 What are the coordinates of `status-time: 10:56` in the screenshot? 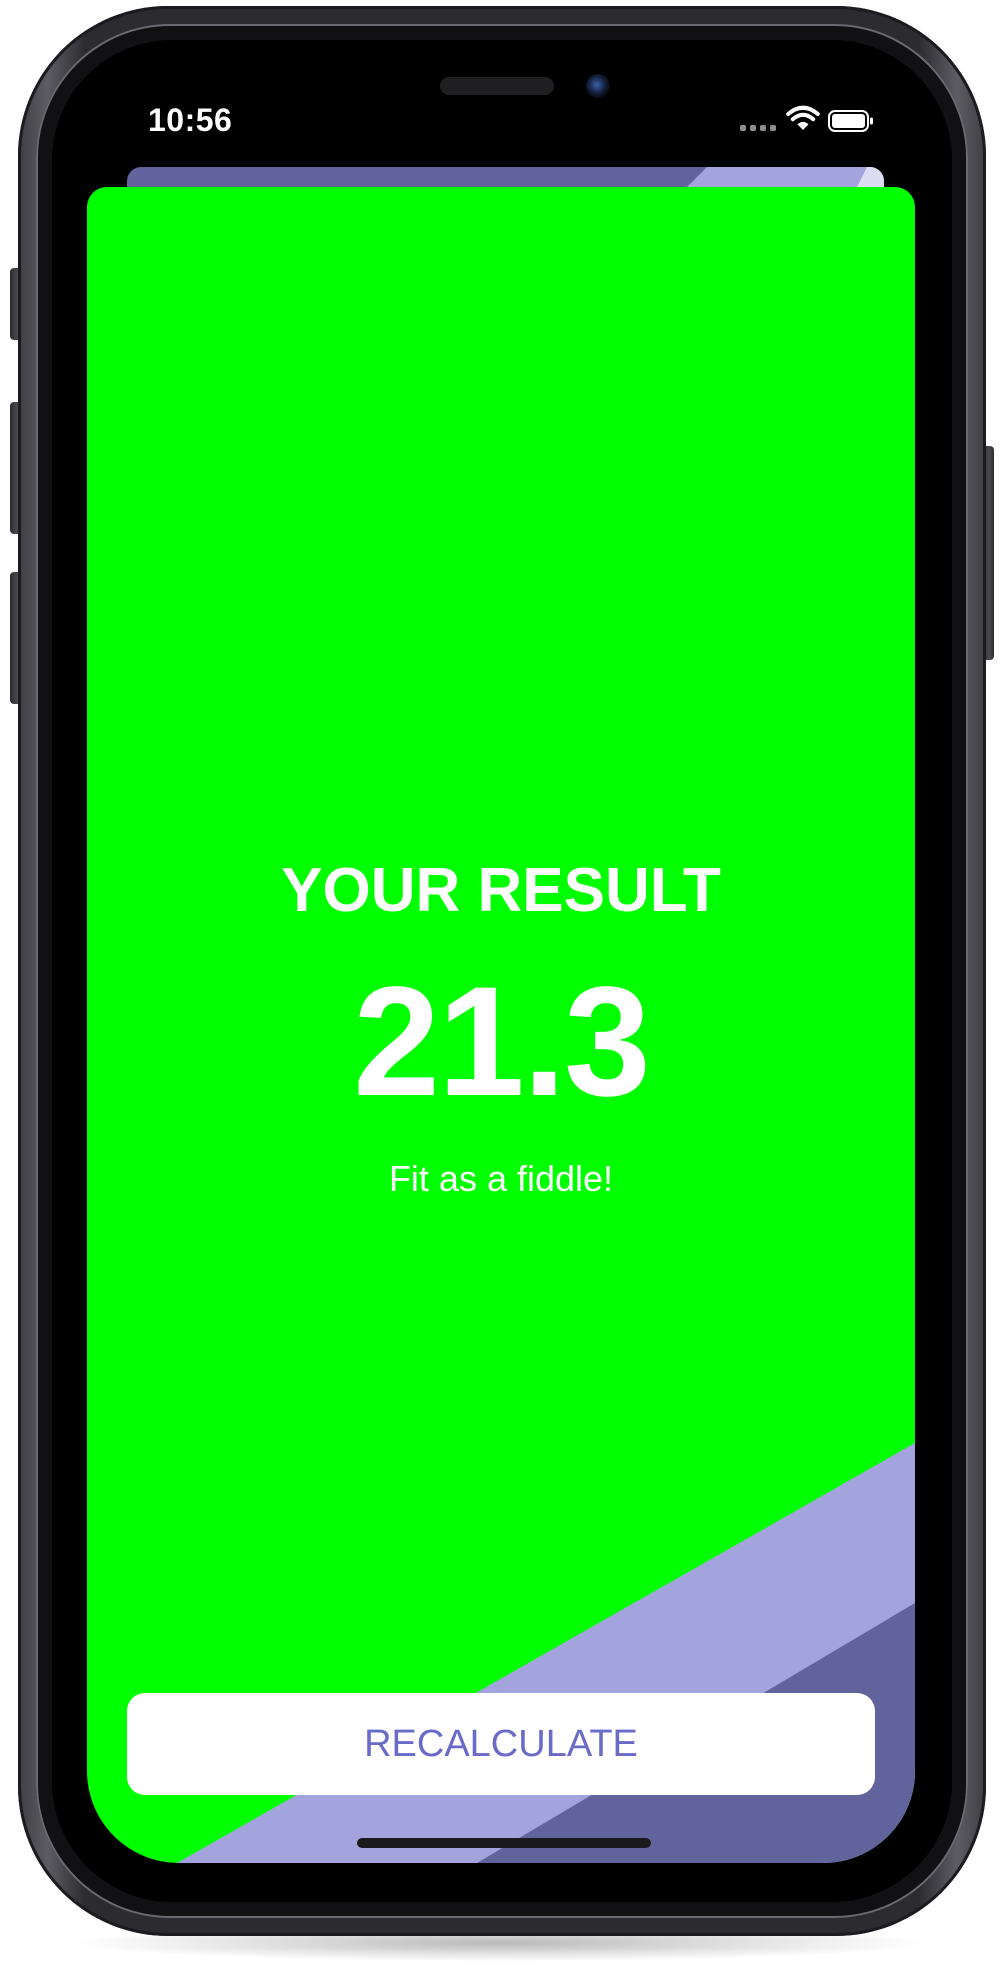 It's located at (190, 120).